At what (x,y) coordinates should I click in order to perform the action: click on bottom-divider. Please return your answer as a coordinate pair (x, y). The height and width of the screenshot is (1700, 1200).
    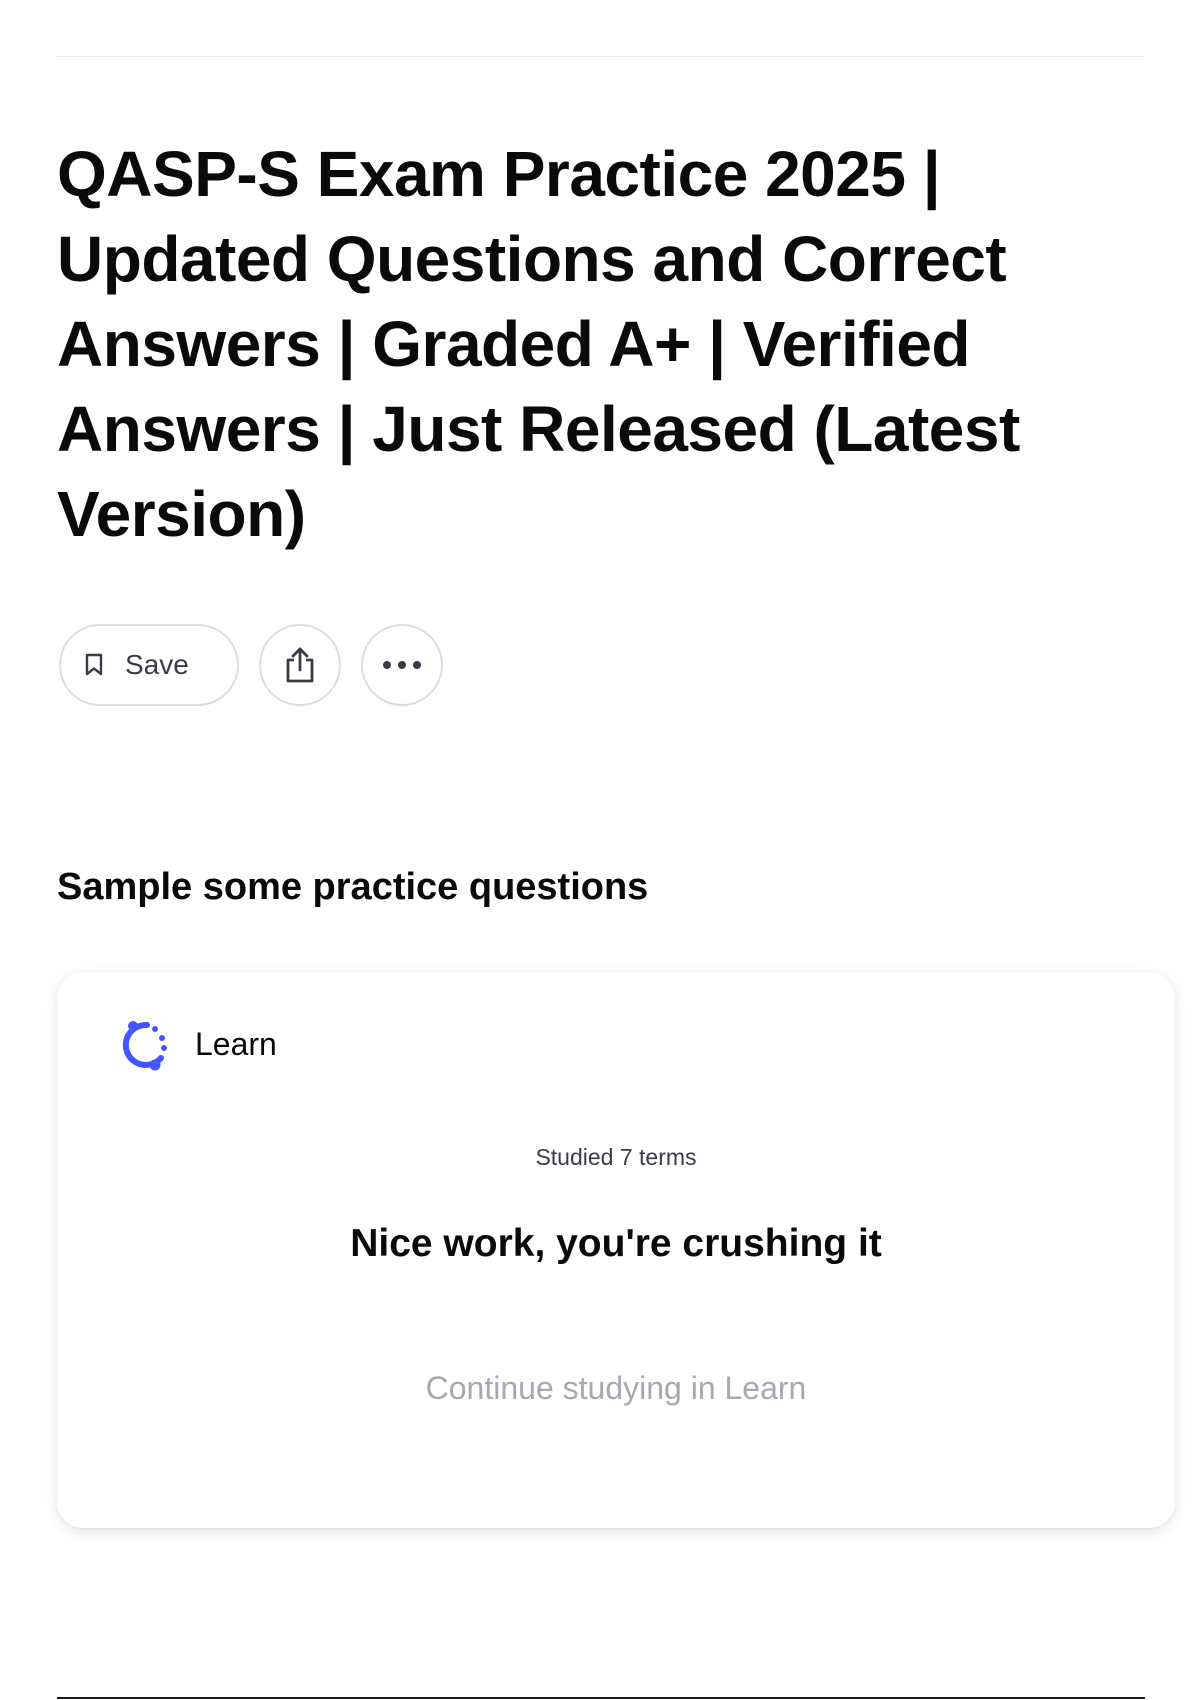
    Looking at the image, I should click on (601, 1698).